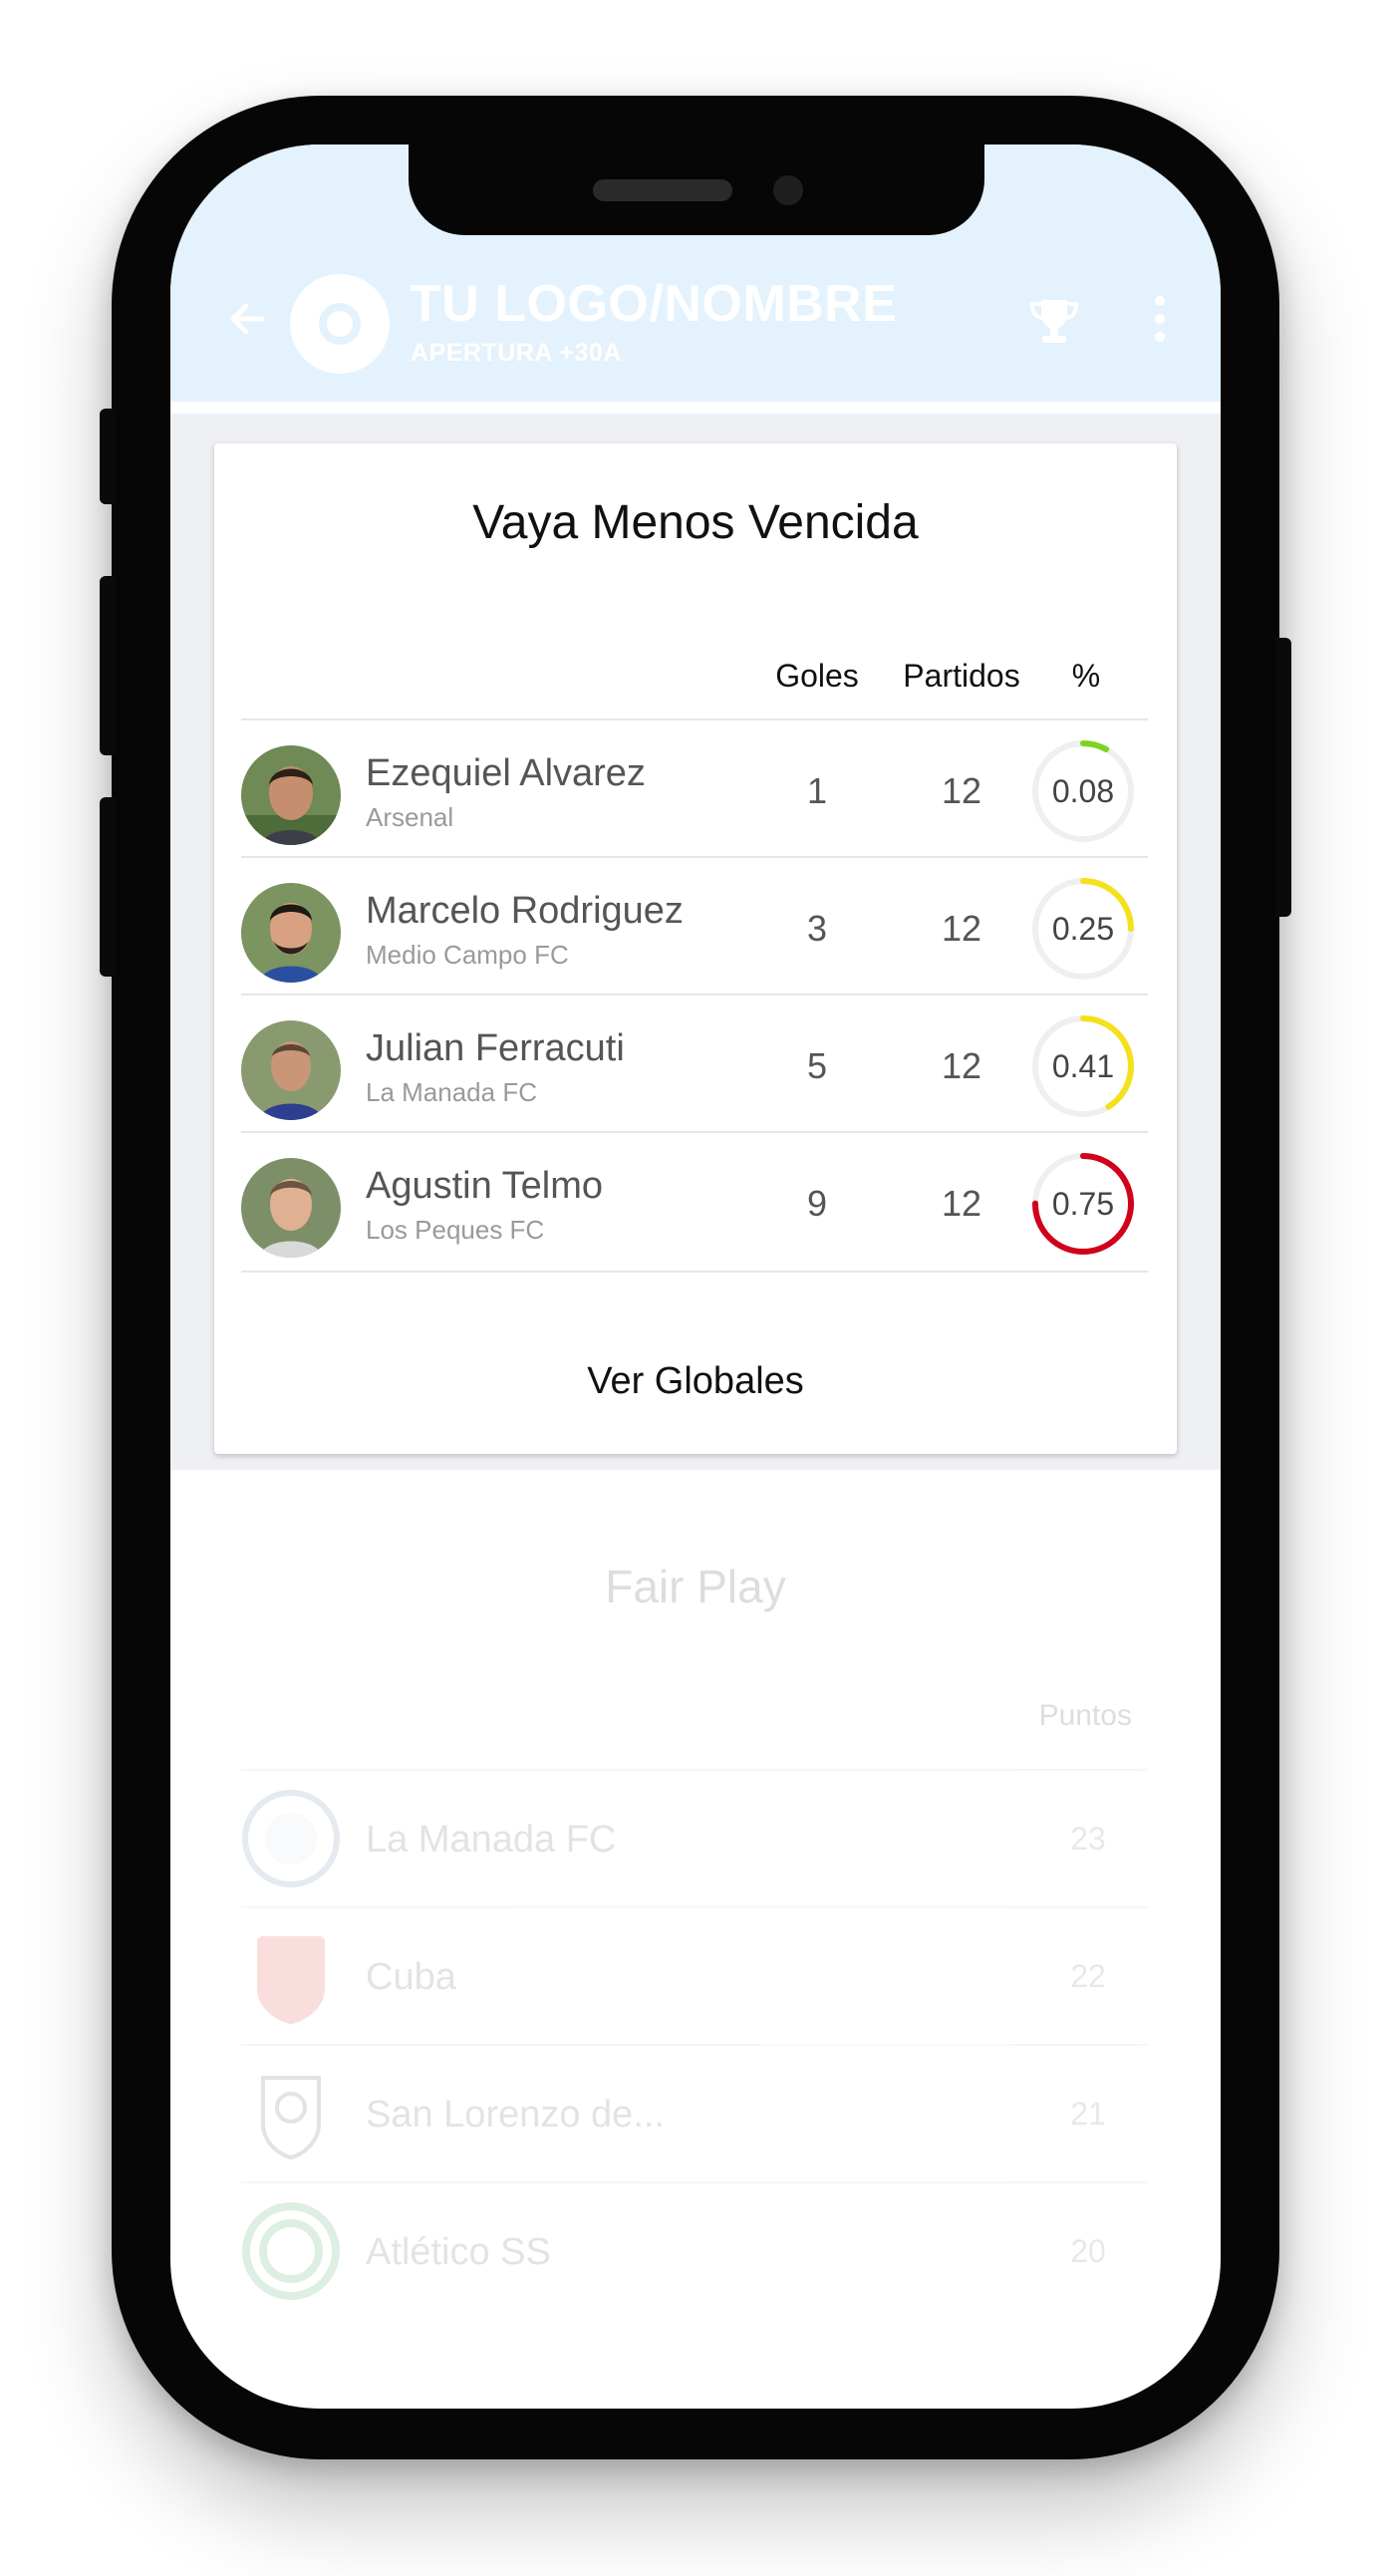  What do you see at coordinates (695, 1586) in the screenshot?
I see `fair-play-title: Fair Play` at bounding box center [695, 1586].